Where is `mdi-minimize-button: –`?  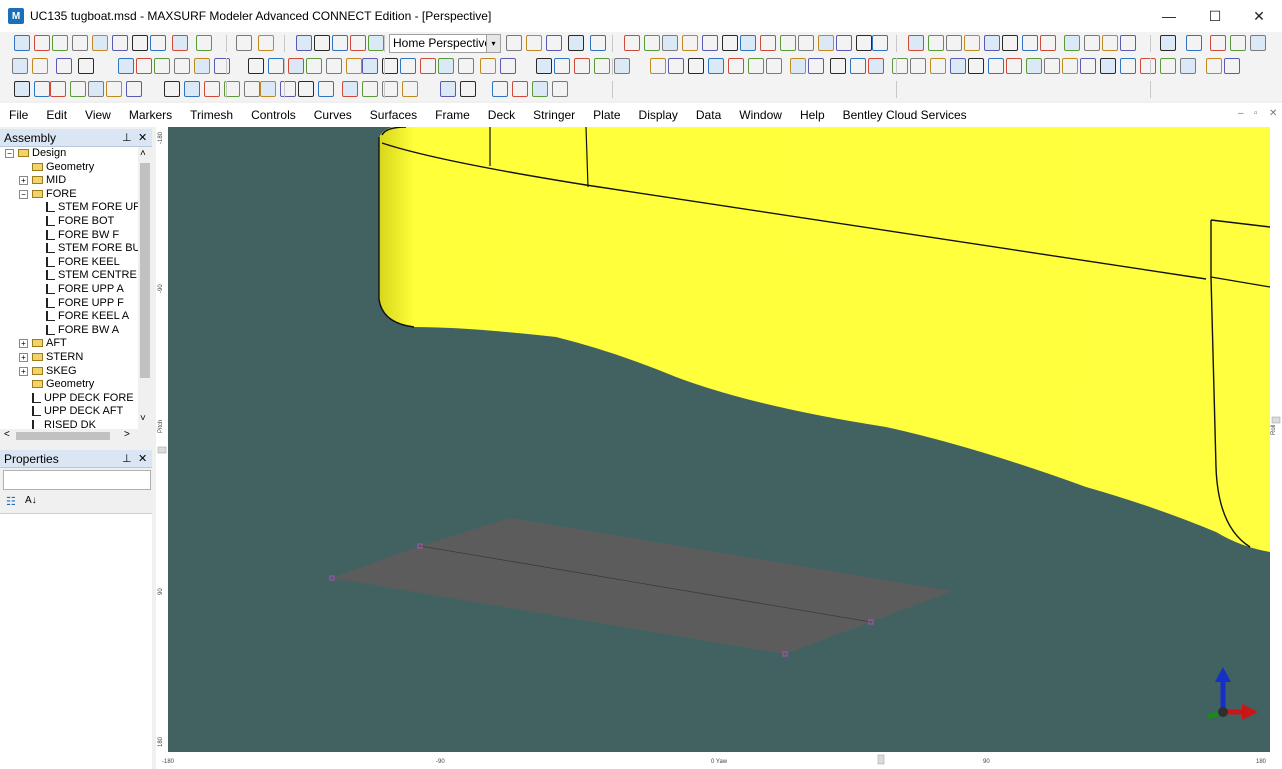 mdi-minimize-button: – is located at coordinates (1241, 113).